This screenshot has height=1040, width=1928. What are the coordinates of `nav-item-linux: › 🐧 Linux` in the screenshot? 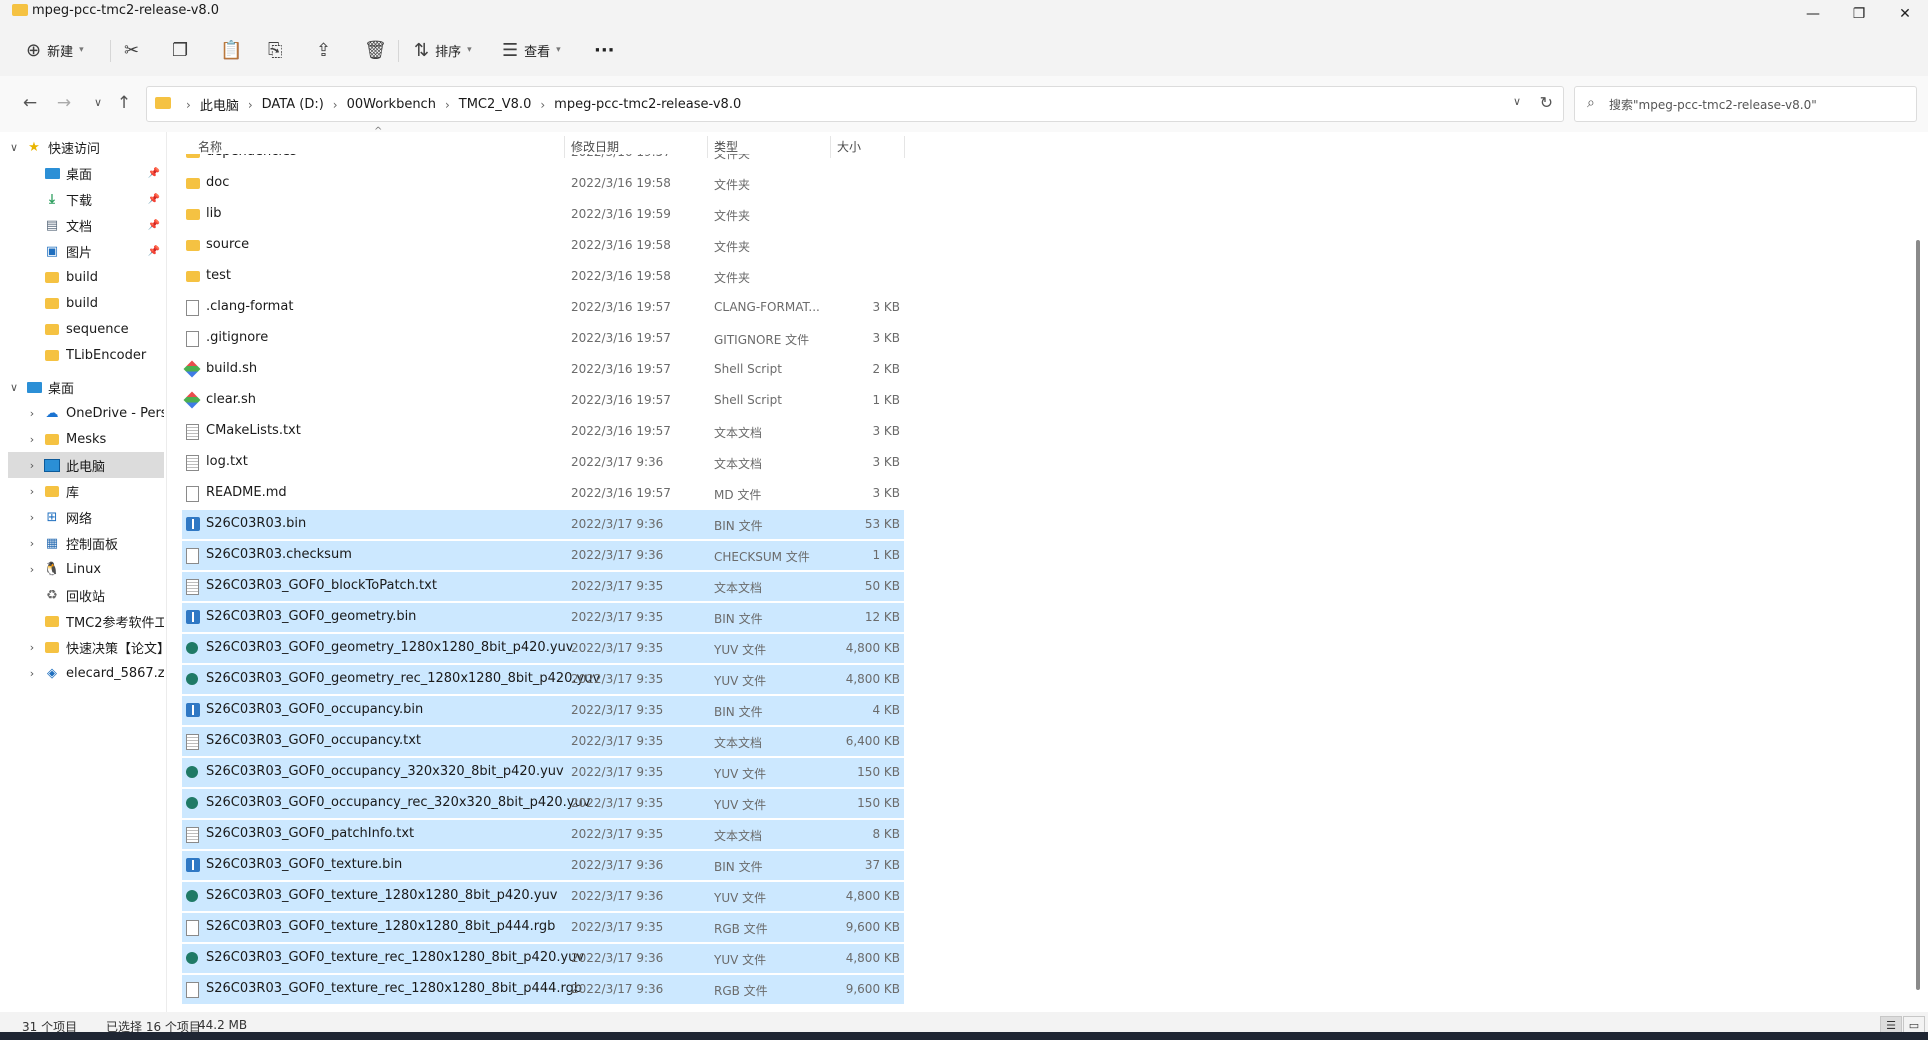 It's located at (86, 569).